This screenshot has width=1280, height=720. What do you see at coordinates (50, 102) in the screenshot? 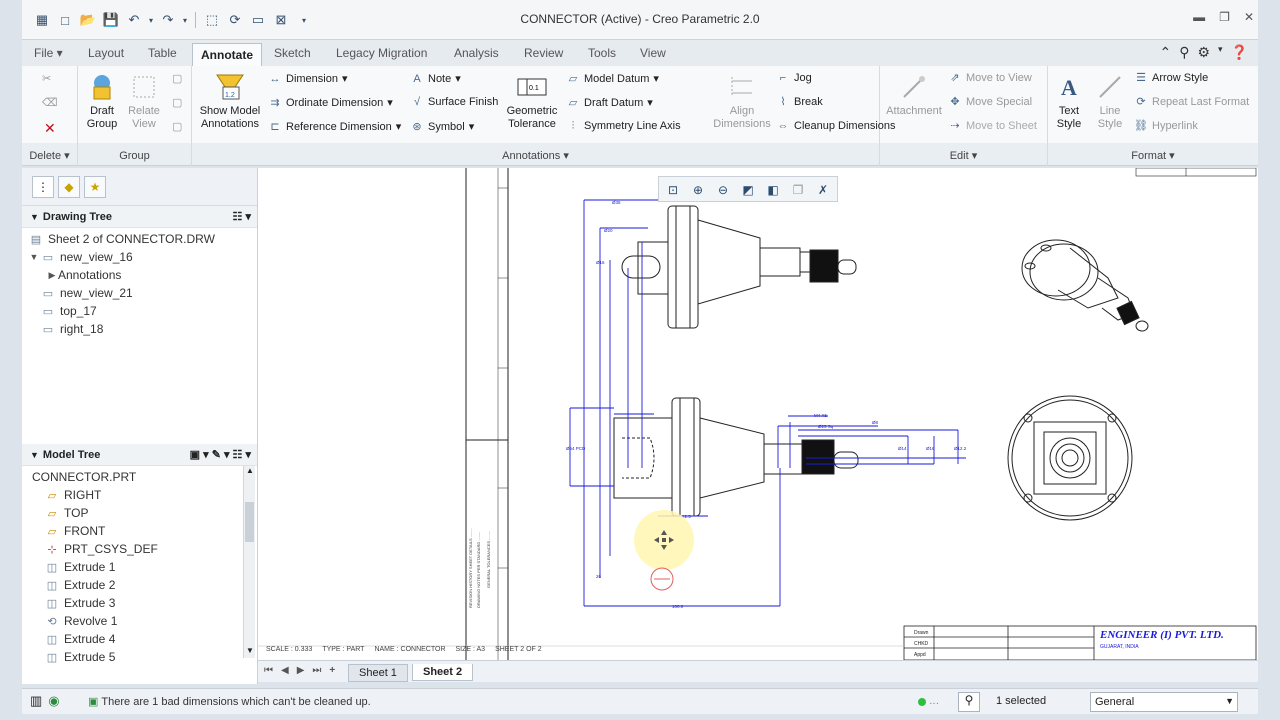
I see `erase-icon: ⌫` at bounding box center [50, 102].